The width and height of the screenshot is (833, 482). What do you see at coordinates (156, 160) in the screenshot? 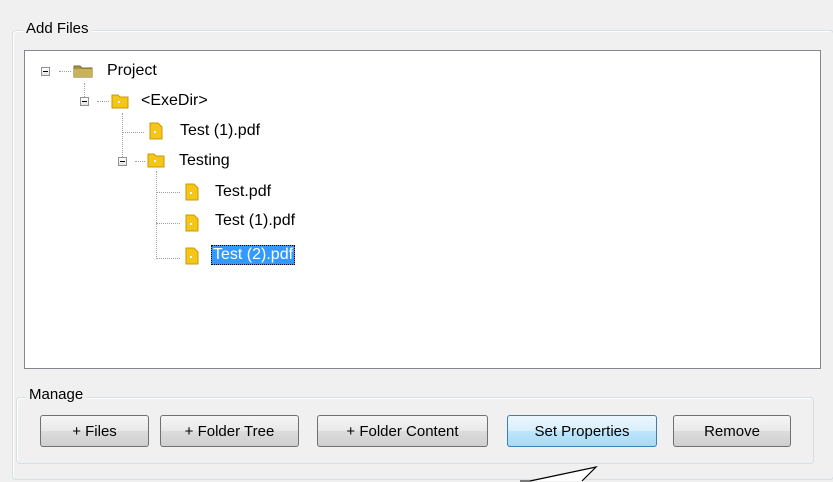
I see `testing-folder-icon` at bounding box center [156, 160].